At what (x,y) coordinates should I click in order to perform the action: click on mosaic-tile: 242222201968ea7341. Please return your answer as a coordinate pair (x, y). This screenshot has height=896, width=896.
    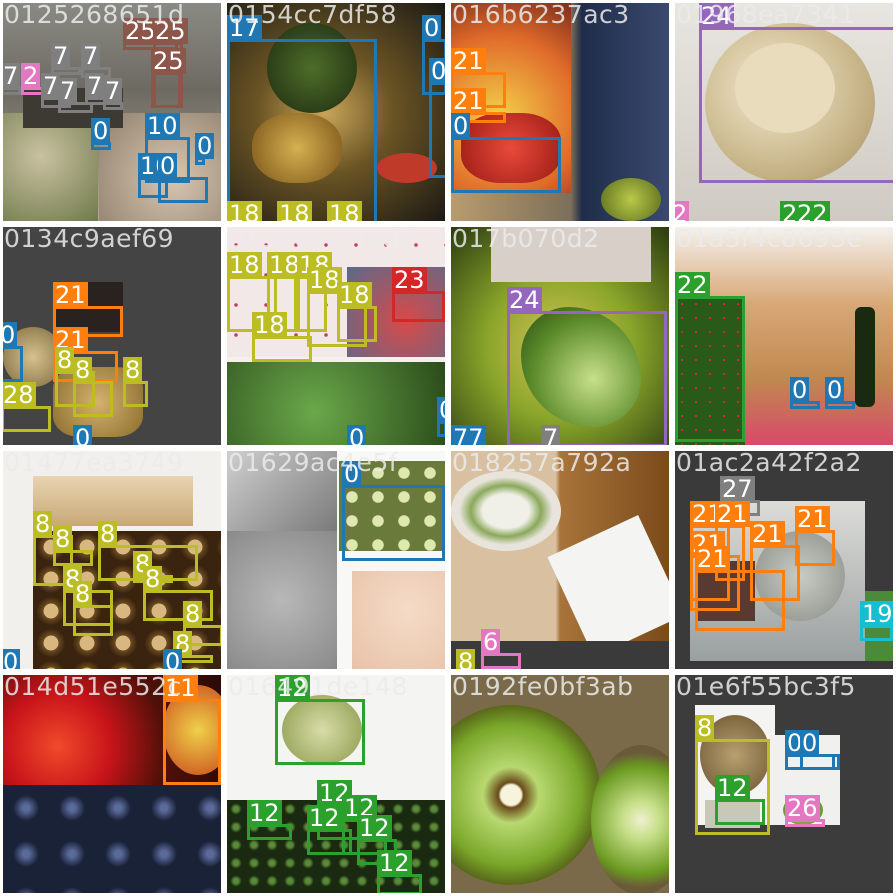
    Looking at the image, I should click on (784, 112).